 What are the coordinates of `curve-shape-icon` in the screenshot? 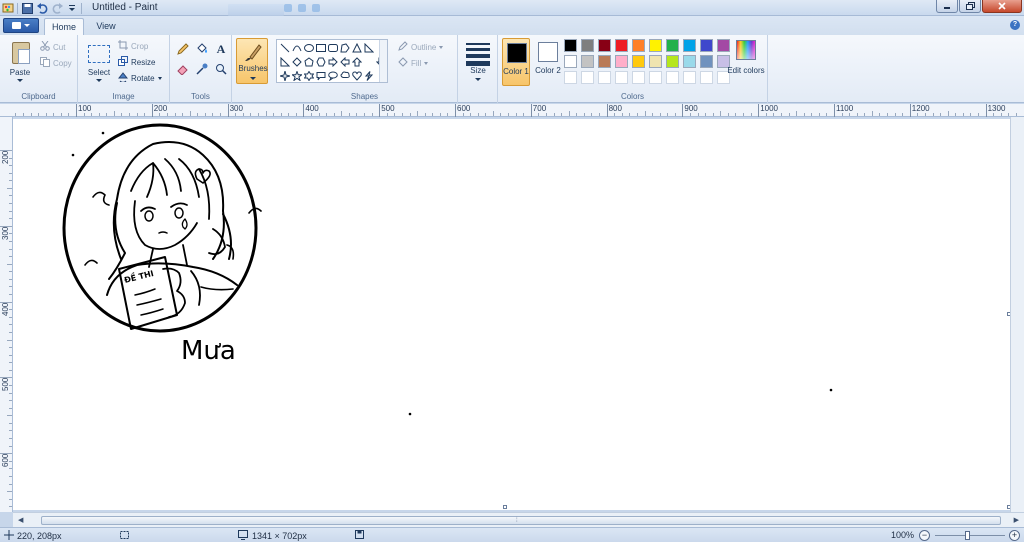 It's located at (296, 47).